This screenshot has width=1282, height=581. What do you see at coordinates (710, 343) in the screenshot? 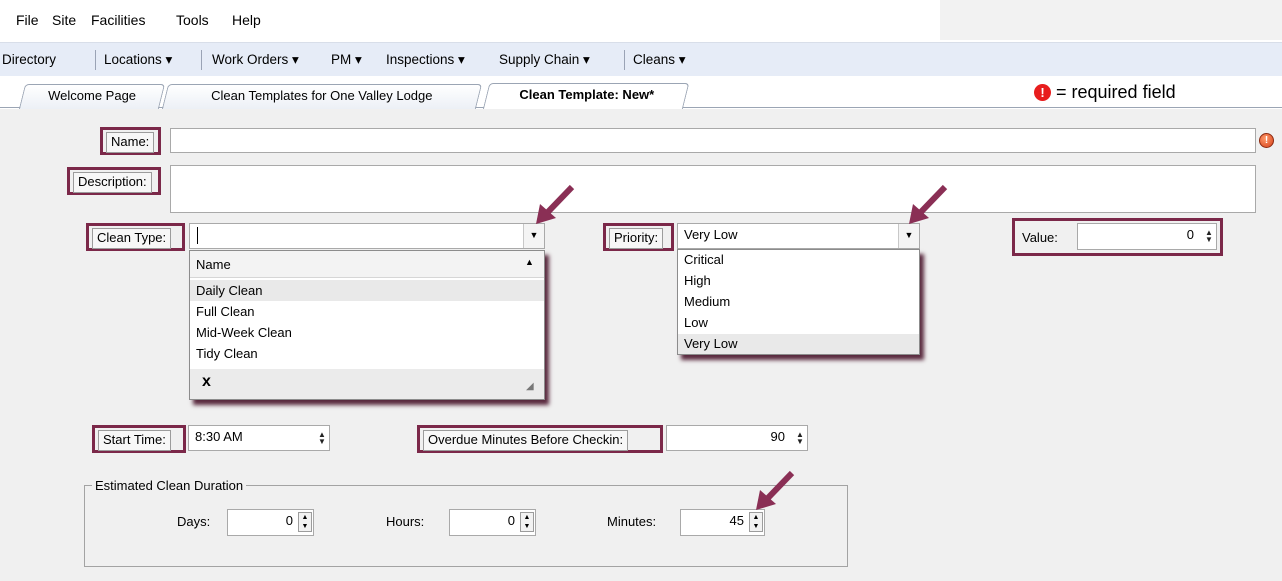
I see `priority-option: Very Low` at bounding box center [710, 343].